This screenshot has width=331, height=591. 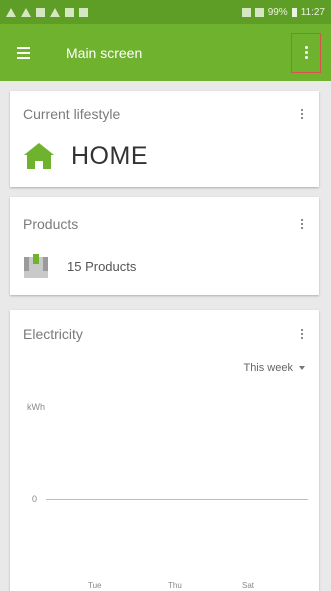 I want to click on wifi-icon, so click(x=246, y=12).